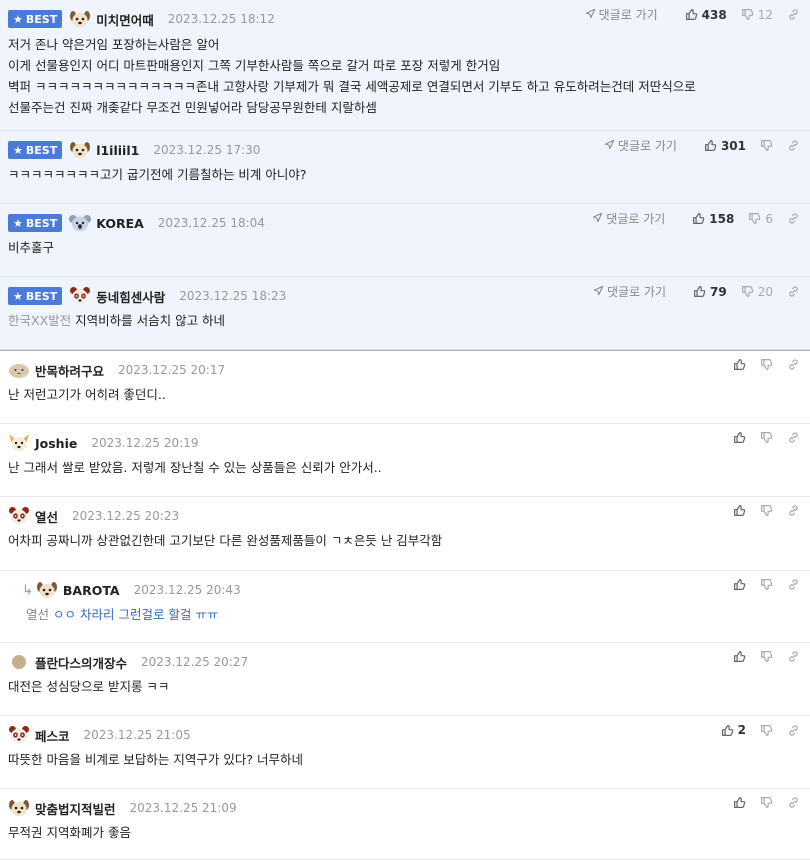  What do you see at coordinates (405, 387) in the screenshot?
I see `comment: 반목하려구요 2023.12.25 20:17 난 저런고기가 어히려 좋던디..` at bounding box center [405, 387].